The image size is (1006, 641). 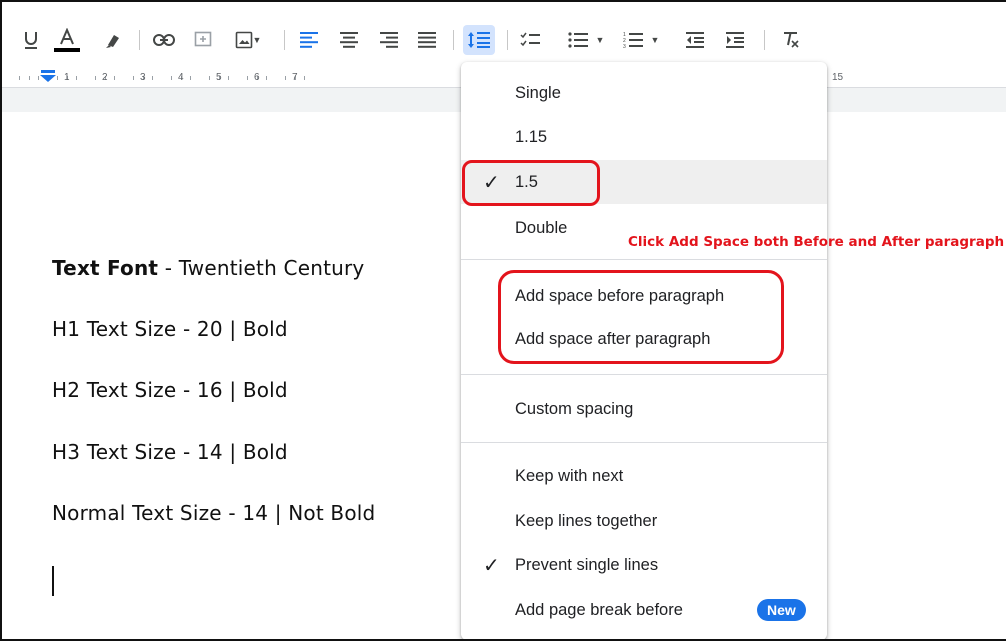 I want to click on highlight-box-add-space, so click(x=641, y=317).